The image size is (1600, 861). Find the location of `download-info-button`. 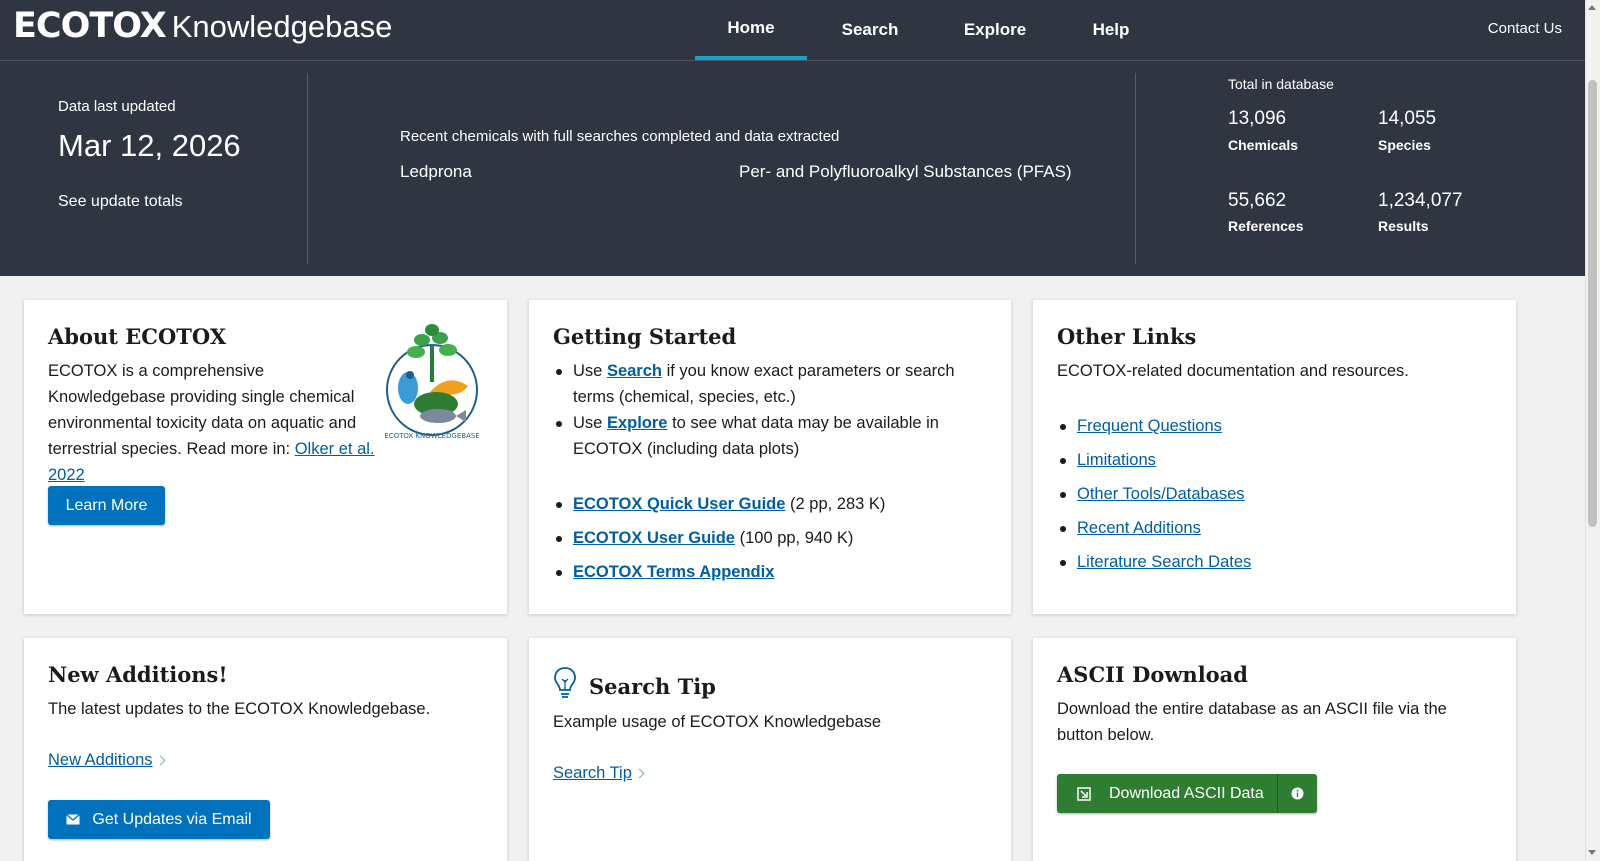

download-info-button is located at coordinates (1297, 793).